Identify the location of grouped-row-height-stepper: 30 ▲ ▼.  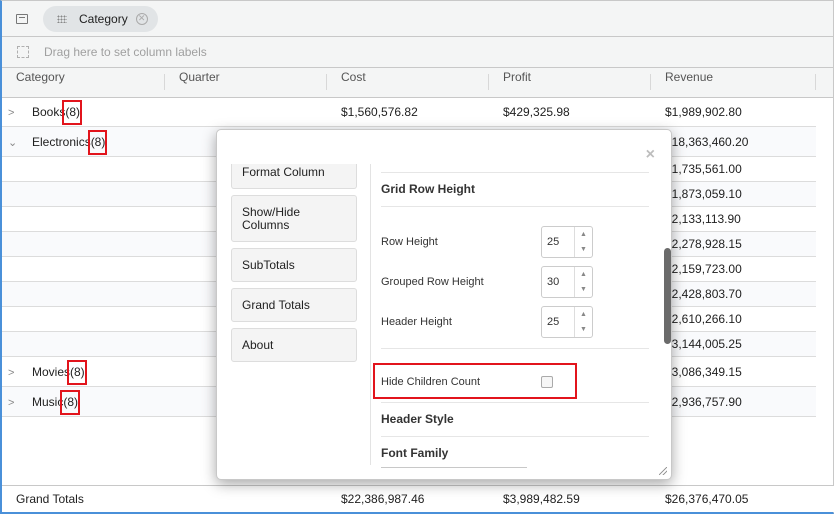
(567, 282).